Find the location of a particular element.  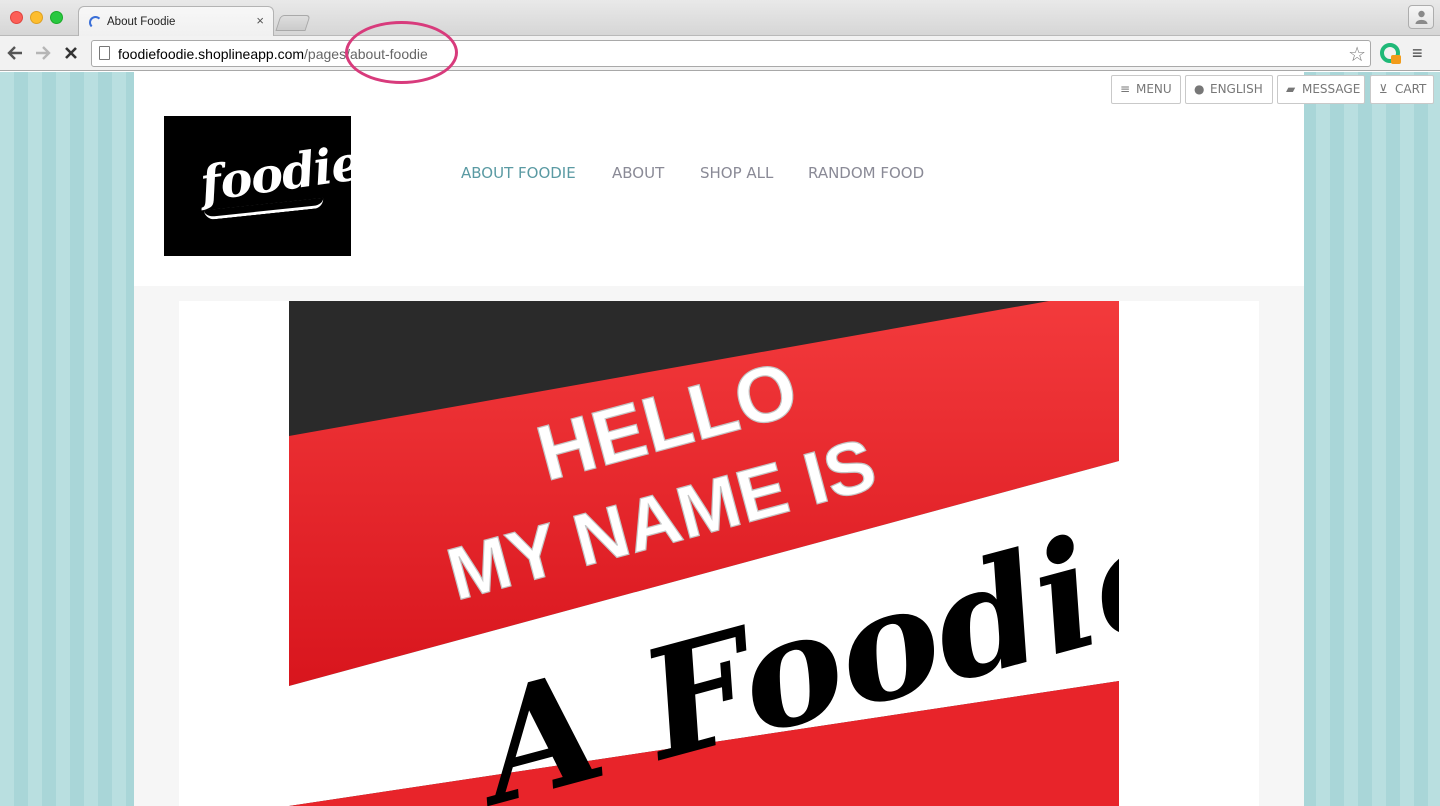

loading-spinner-icon is located at coordinates (95, 22).